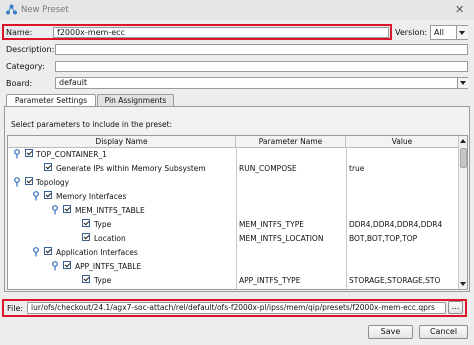  I want to click on version-select: All, so click(449, 32).